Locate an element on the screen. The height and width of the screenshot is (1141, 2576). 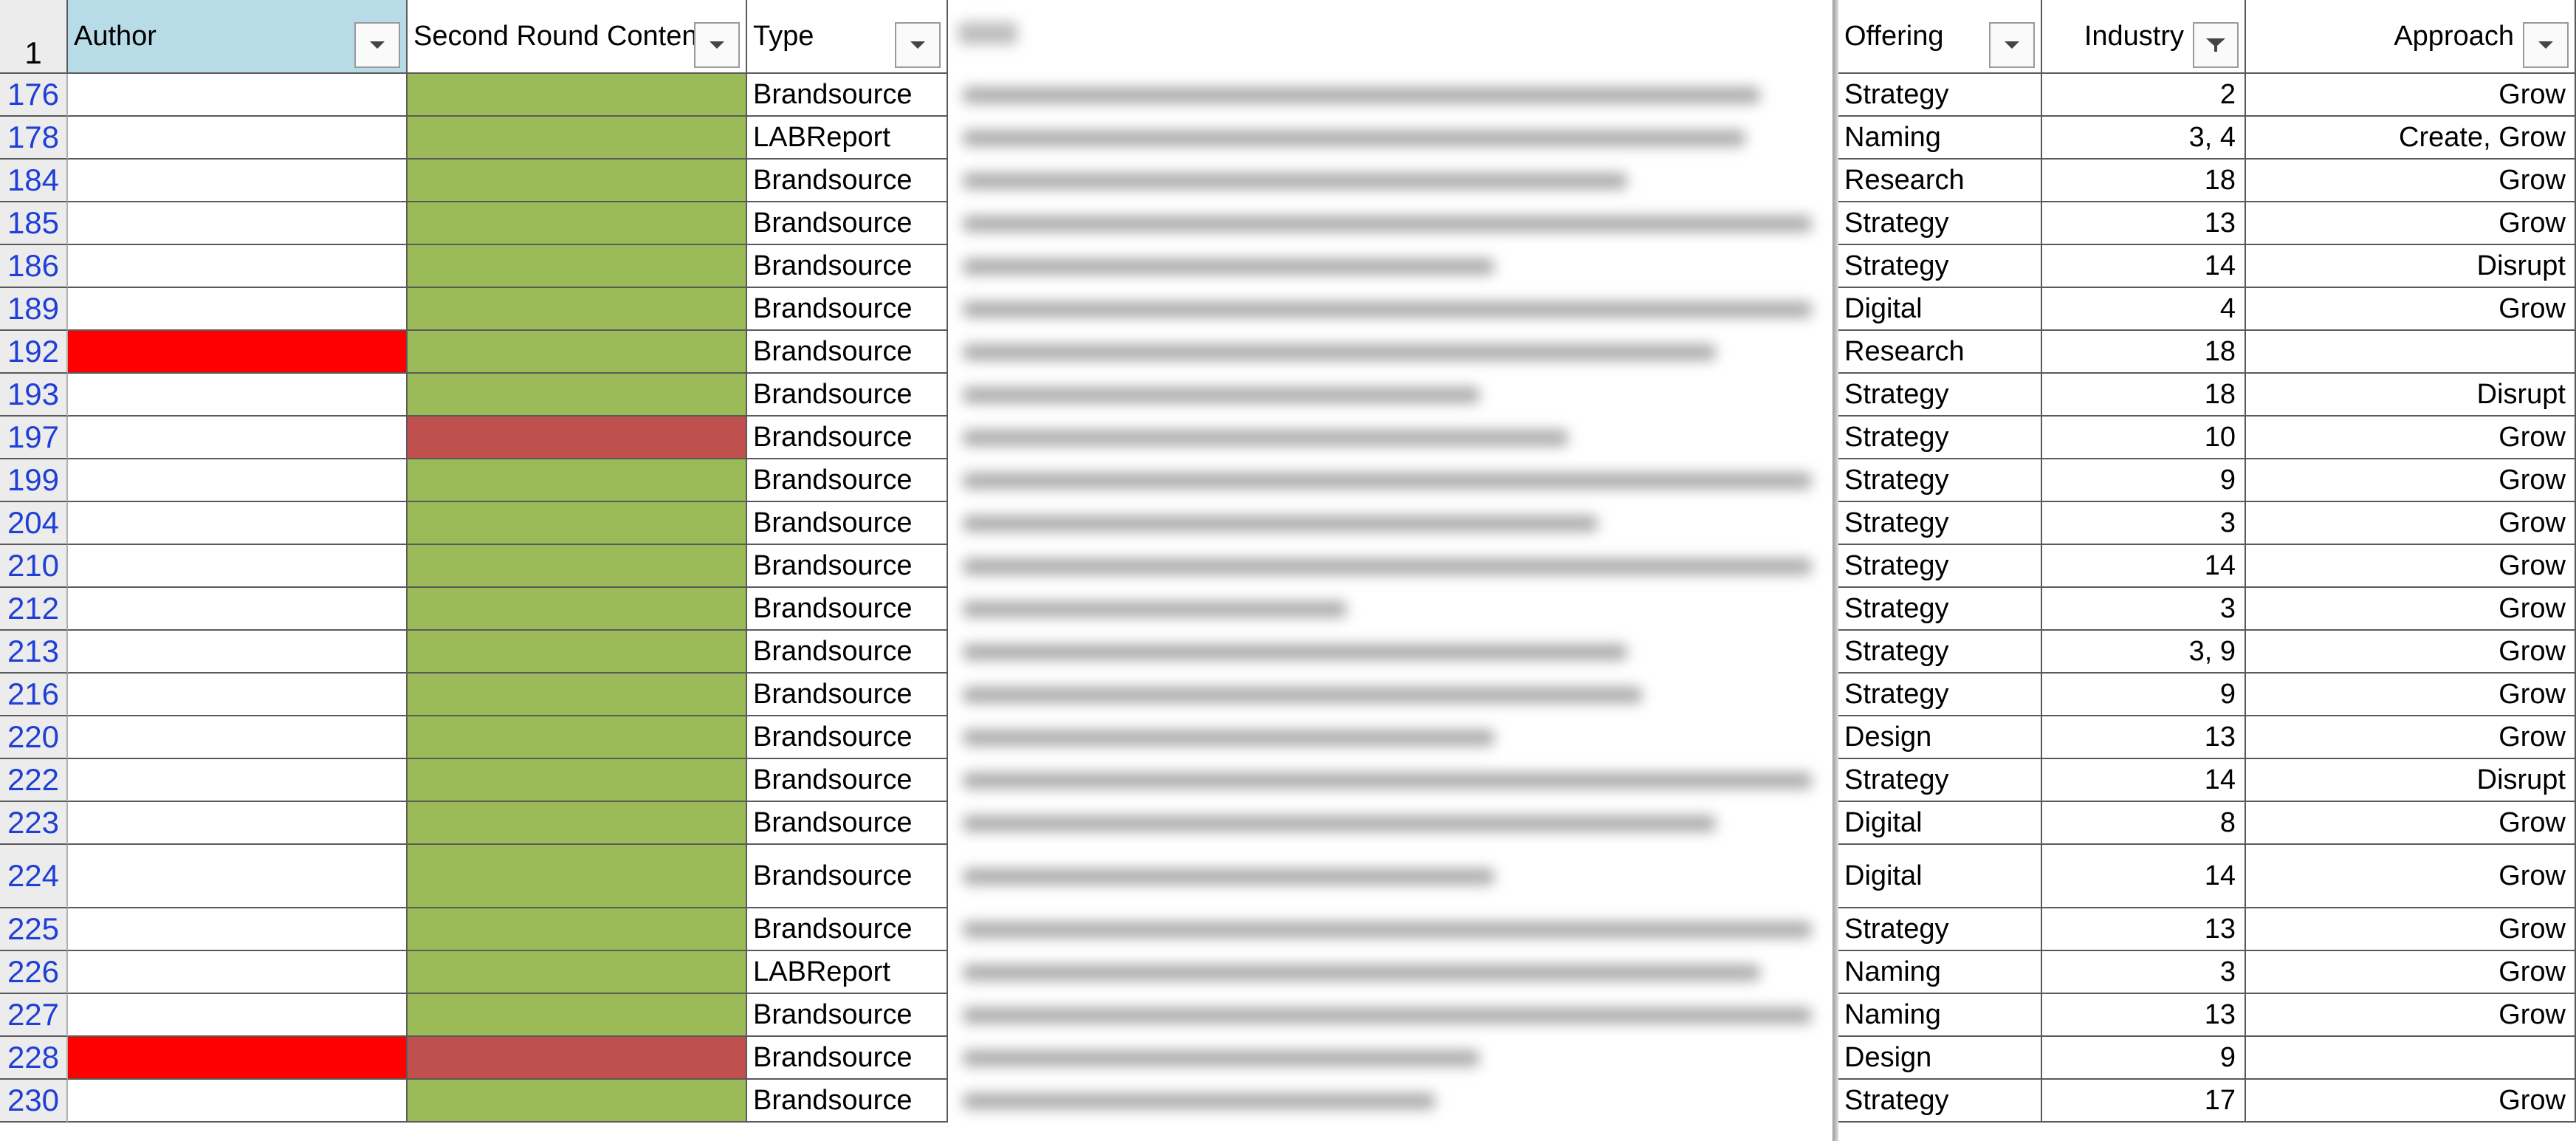
header-offering: Offering is located at coordinates (1940, 37).